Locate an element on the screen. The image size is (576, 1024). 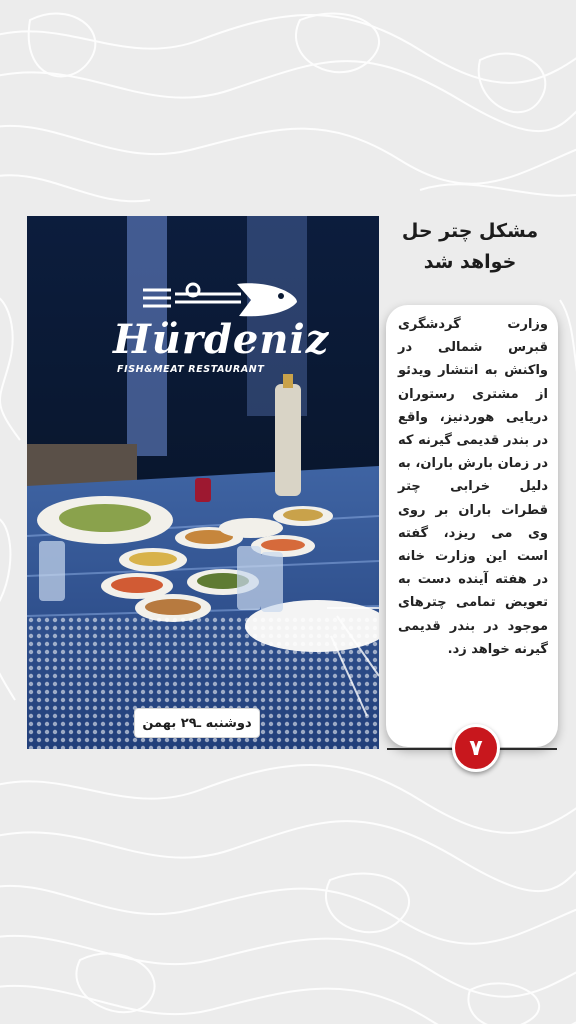
headline: مشکل چتر حل خواهد شد is located at coordinates (470, 246).